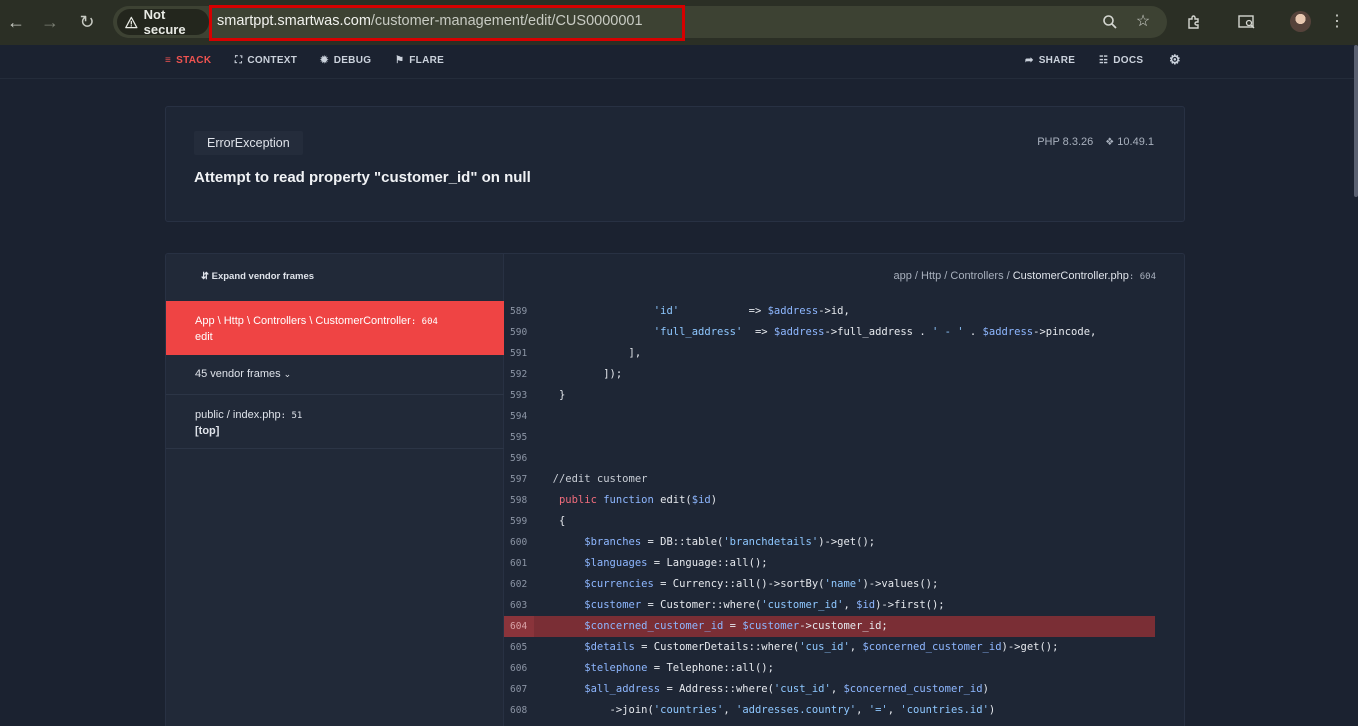 The width and height of the screenshot is (1358, 726). What do you see at coordinates (1095, 142) in the screenshot?
I see `versions: PHP 8.3.26 ❖ 10.49.1` at bounding box center [1095, 142].